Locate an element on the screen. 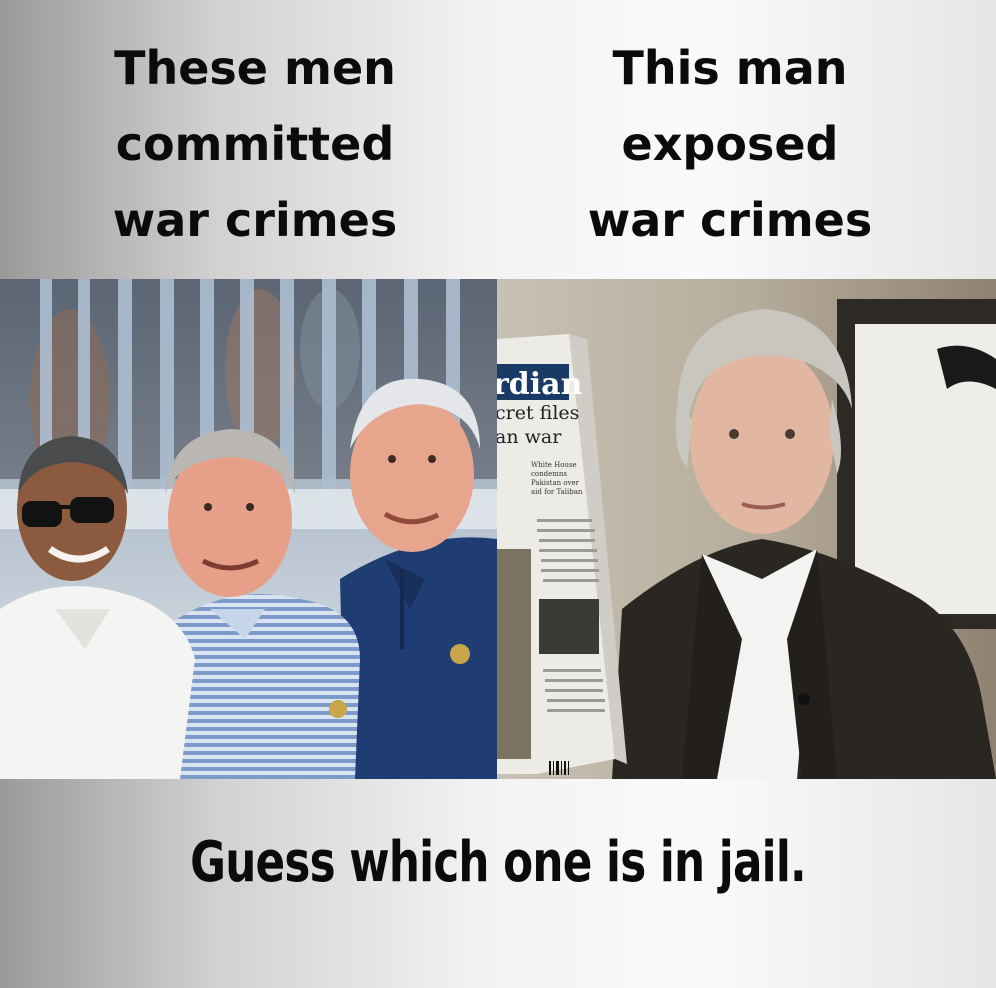 The width and height of the screenshot is (996, 988). right-caption-line-3: war crimes is located at coordinates (730, 220).